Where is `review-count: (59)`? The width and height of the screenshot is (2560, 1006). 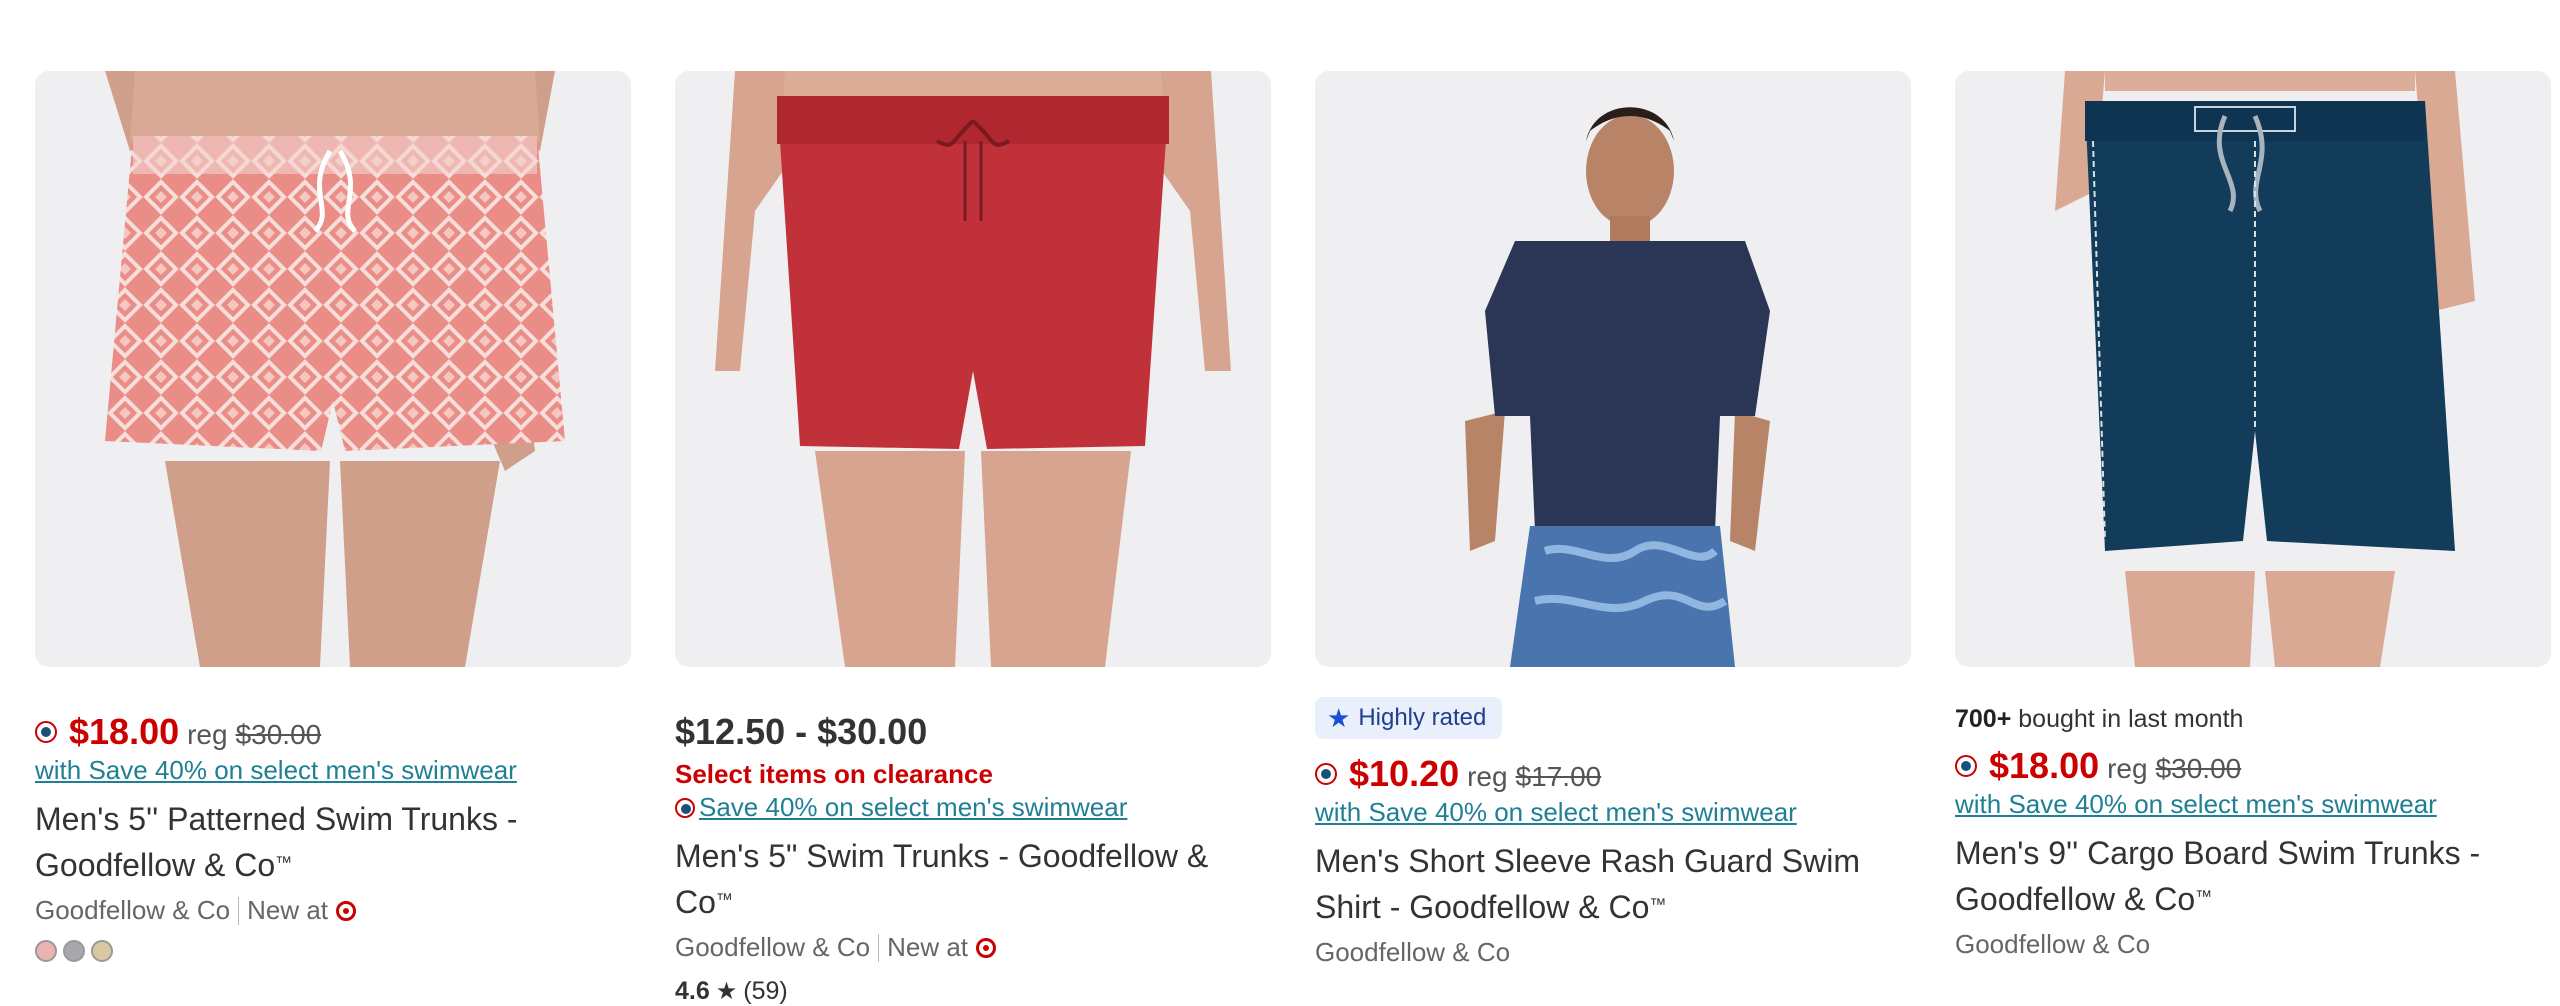
review-count: (59) is located at coordinates (765, 991).